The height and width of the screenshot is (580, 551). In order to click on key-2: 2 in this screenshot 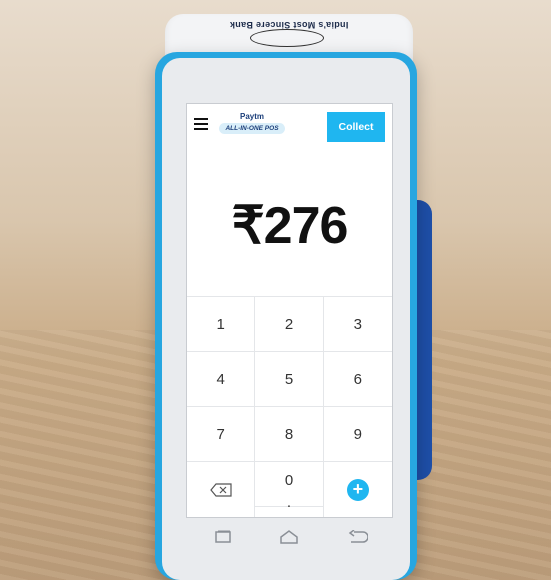, I will do `click(289, 324)`.